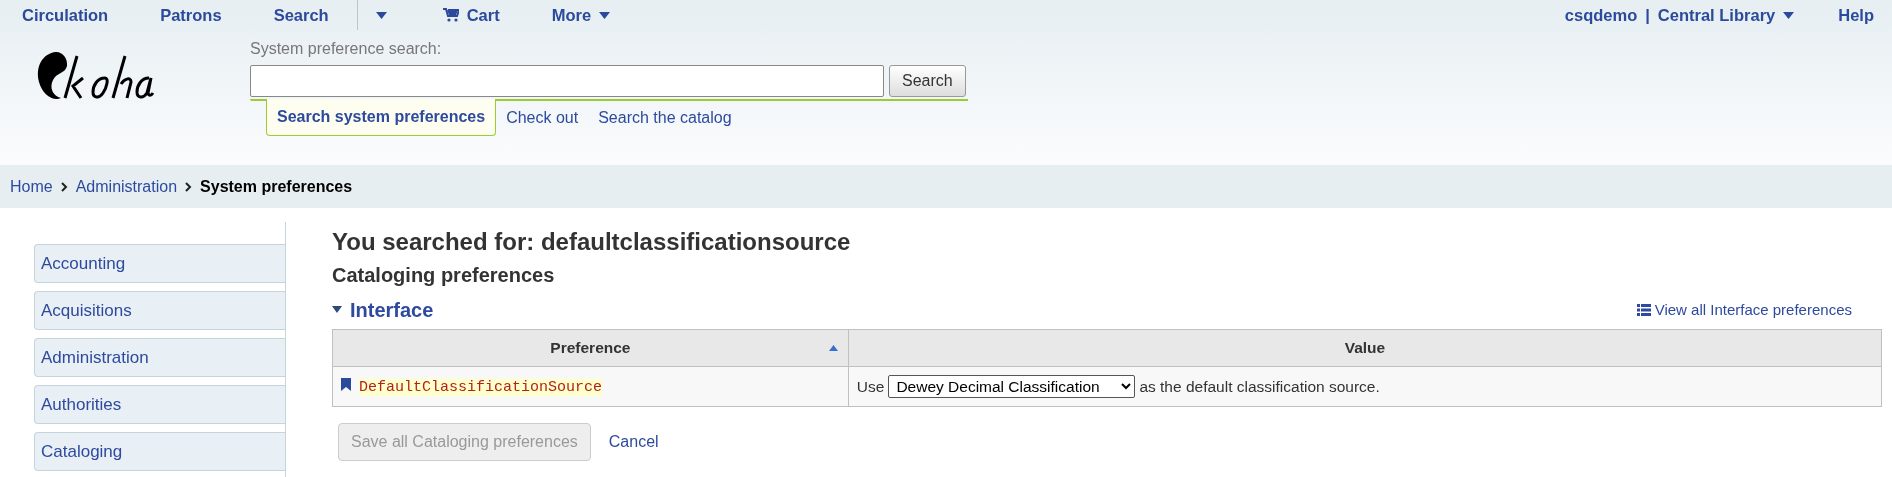 This screenshot has width=1892, height=477. I want to click on page-heading: You searched for: defaultclassificationsource, so click(592, 242).